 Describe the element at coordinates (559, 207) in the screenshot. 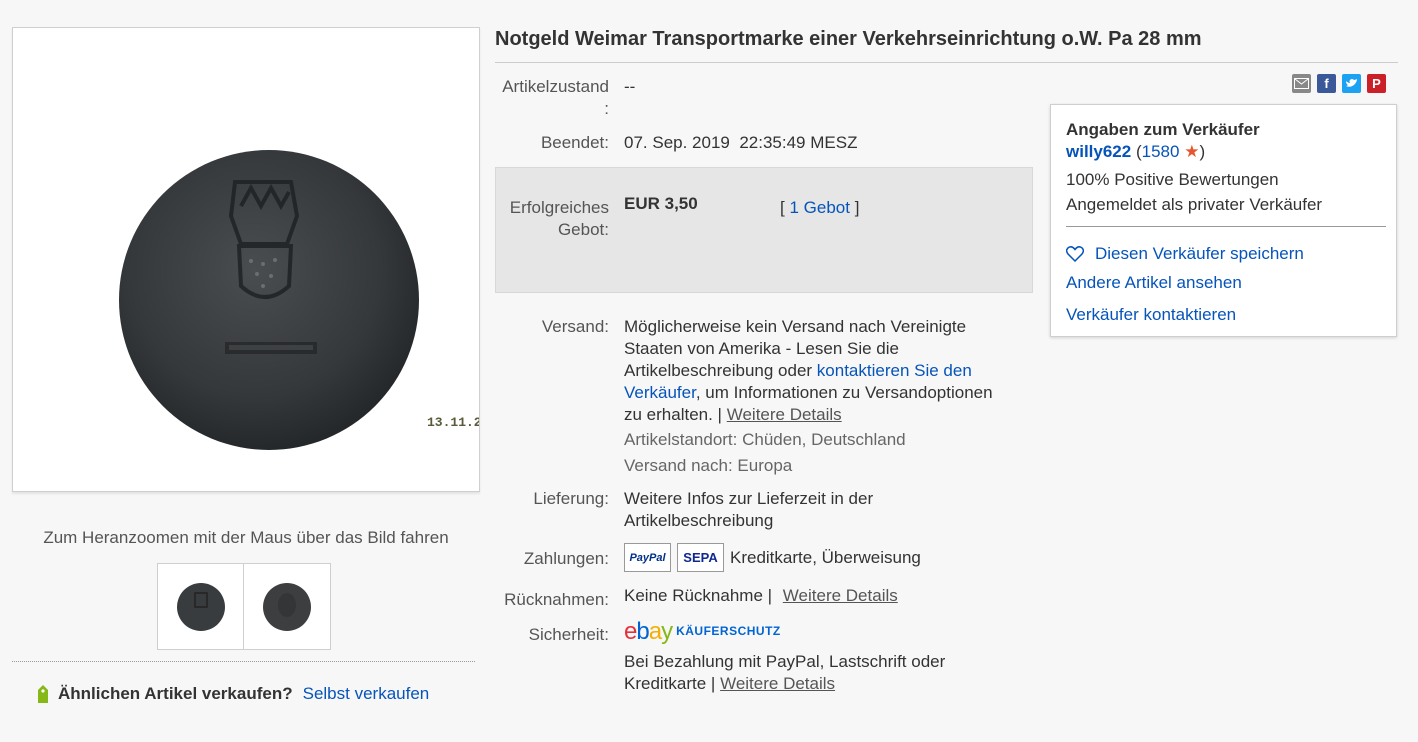

I see `bid-label-line1: Erfolgreiches` at that location.